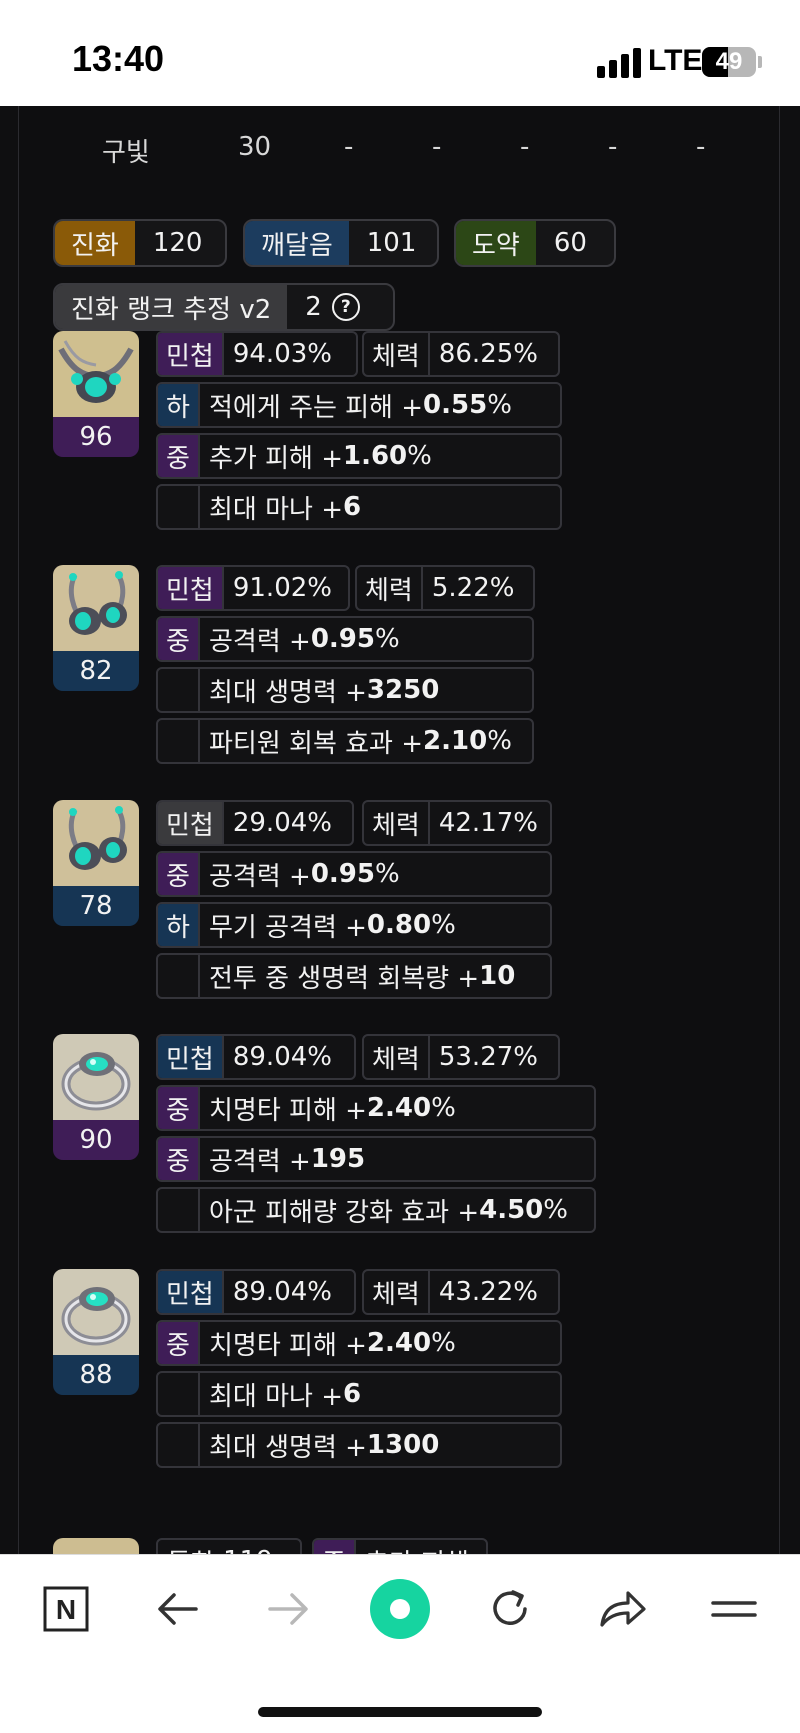 Image resolution: width=800 pixels, height=1733 pixels. Describe the element at coordinates (287, 1159) in the screenshot. I see `effect-text: 공격력 +195` at that location.